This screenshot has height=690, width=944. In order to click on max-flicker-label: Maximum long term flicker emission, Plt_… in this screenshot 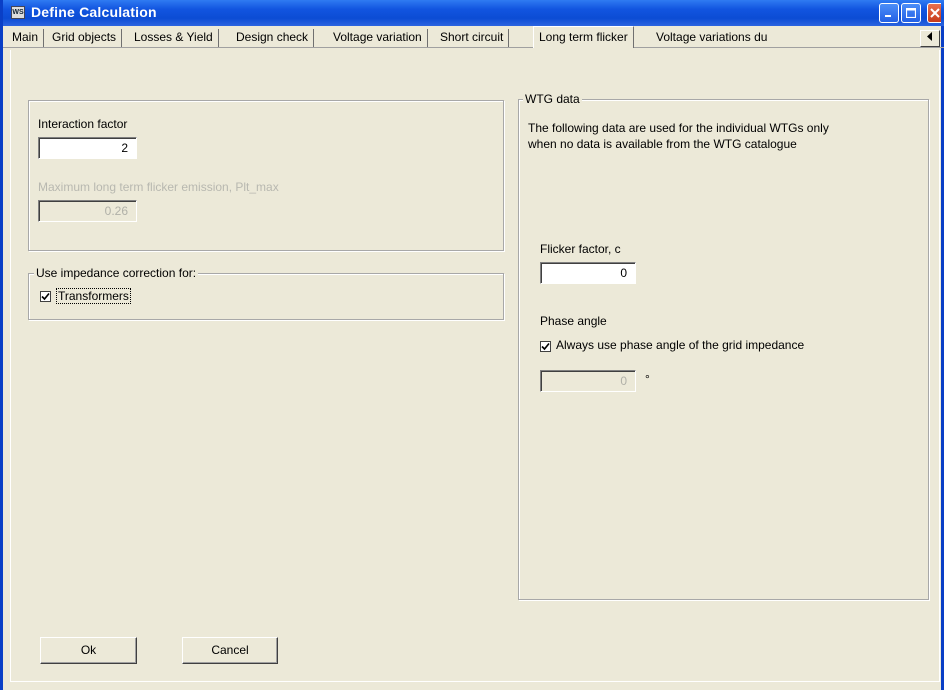, I will do `click(158, 187)`.